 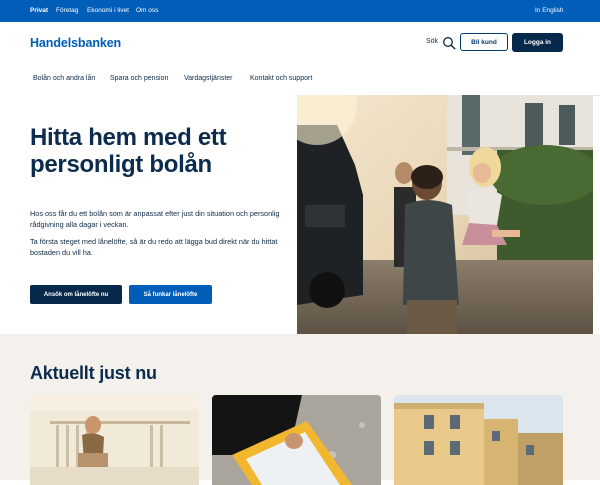 What do you see at coordinates (208, 78) in the screenshot?
I see `nav-item-vardagstjanster: Vardagstjänster` at bounding box center [208, 78].